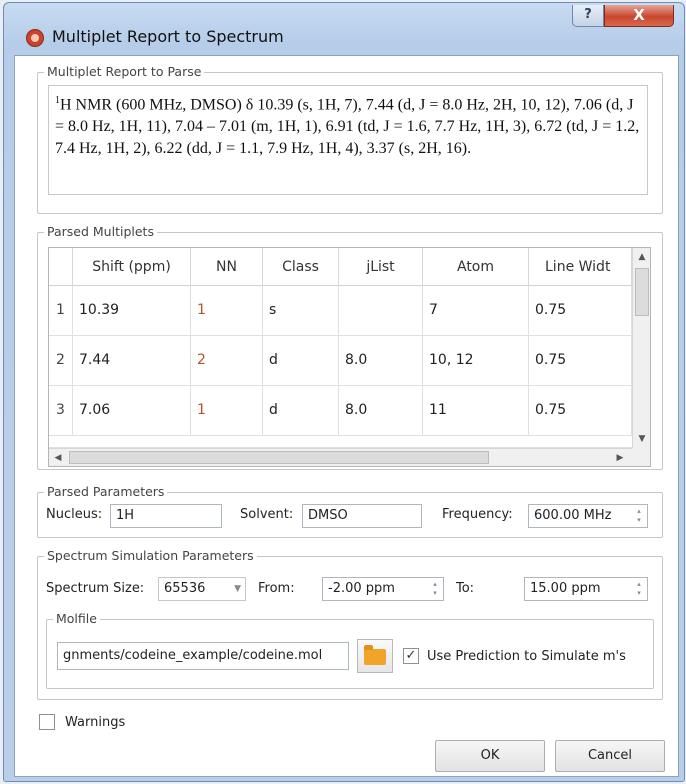  I want to click on molfile-path-input: gnments/codeine_example/codeine.mol, so click(203, 656).